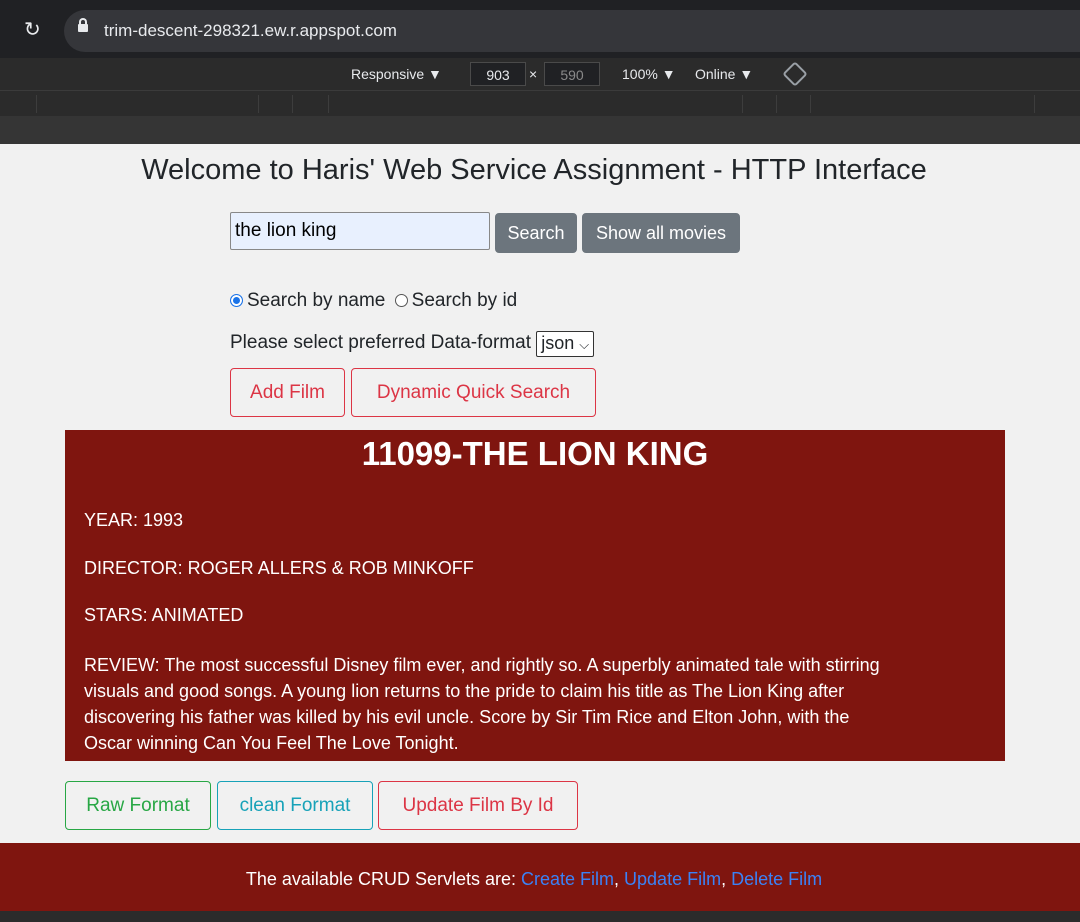 This screenshot has width=1080, height=922. I want to click on raw-format-button: Raw Format, so click(138, 805).